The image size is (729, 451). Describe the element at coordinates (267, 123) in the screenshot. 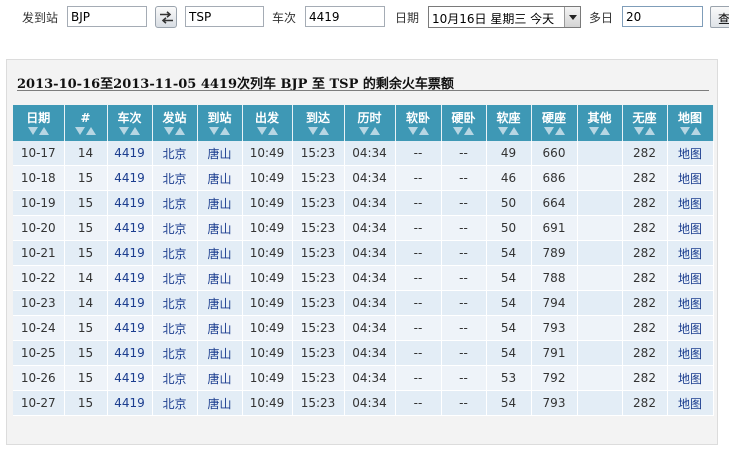

I see `column-header-depart: 出发` at that location.